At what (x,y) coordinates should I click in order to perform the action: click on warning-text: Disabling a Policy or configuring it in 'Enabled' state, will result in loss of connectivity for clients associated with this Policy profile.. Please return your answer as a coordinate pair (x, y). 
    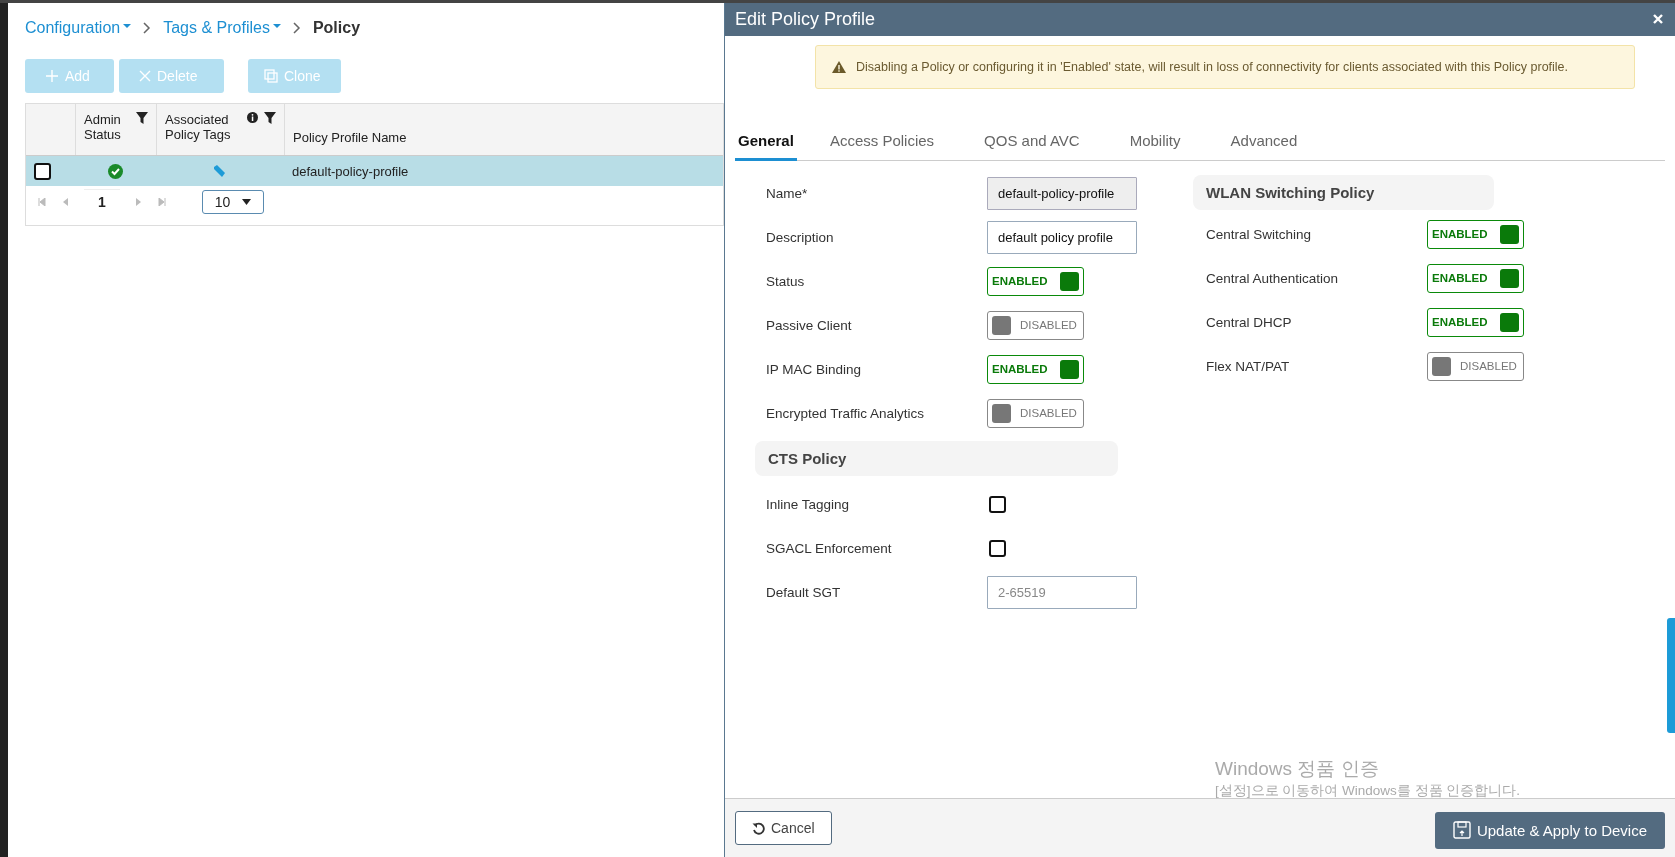
    Looking at the image, I should click on (1212, 67).